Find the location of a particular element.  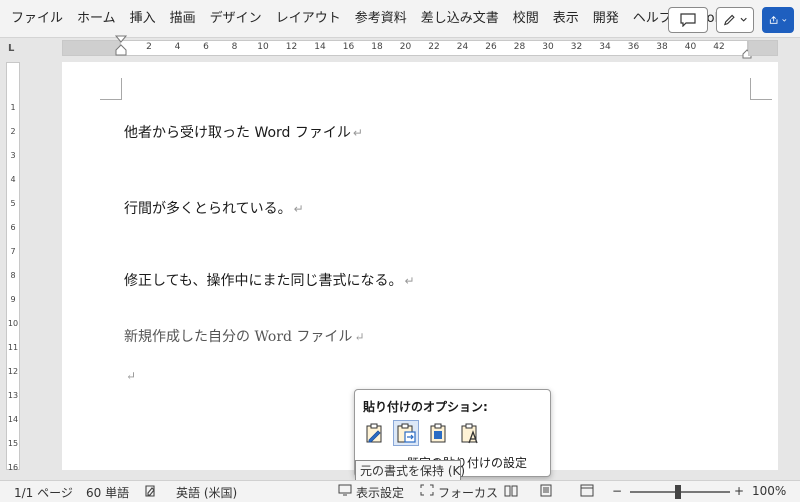

ruler-number: 38 is located at coordinates (662, 47).